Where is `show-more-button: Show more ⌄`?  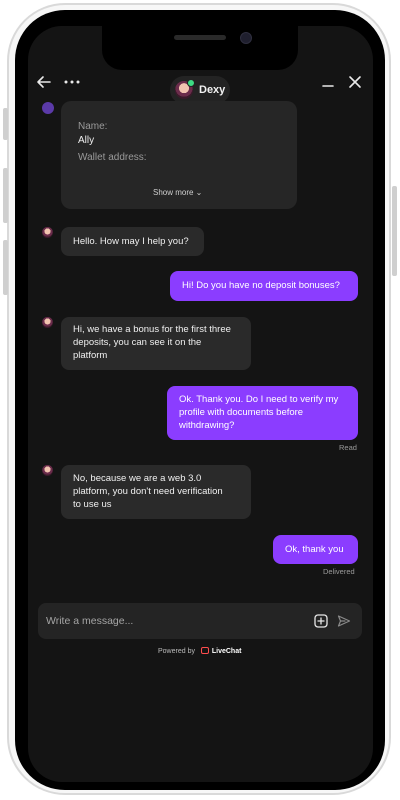 show-more-button: Show more ⌄ is located at coordinates (177, 192).